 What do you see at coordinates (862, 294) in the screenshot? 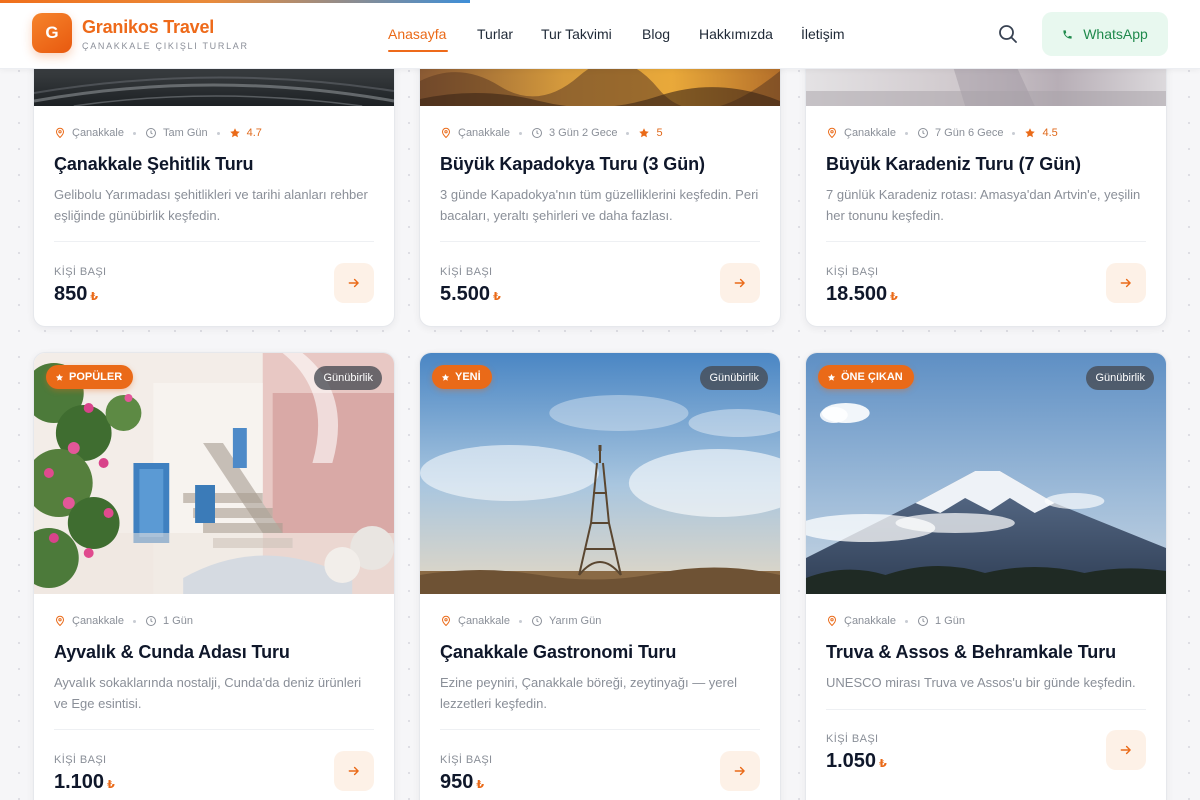
I see `tour-price: 18.500 ₺` at bounding box center [862, 294].